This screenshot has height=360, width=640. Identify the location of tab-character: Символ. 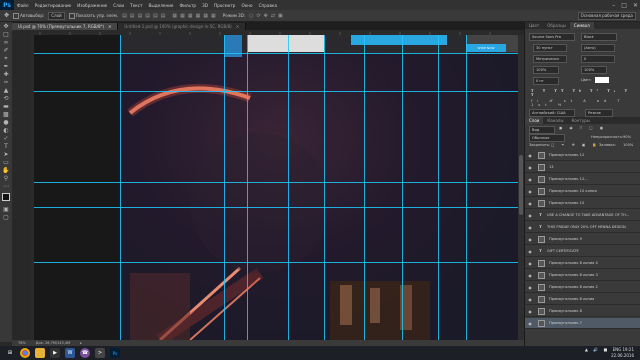
(581, 25).